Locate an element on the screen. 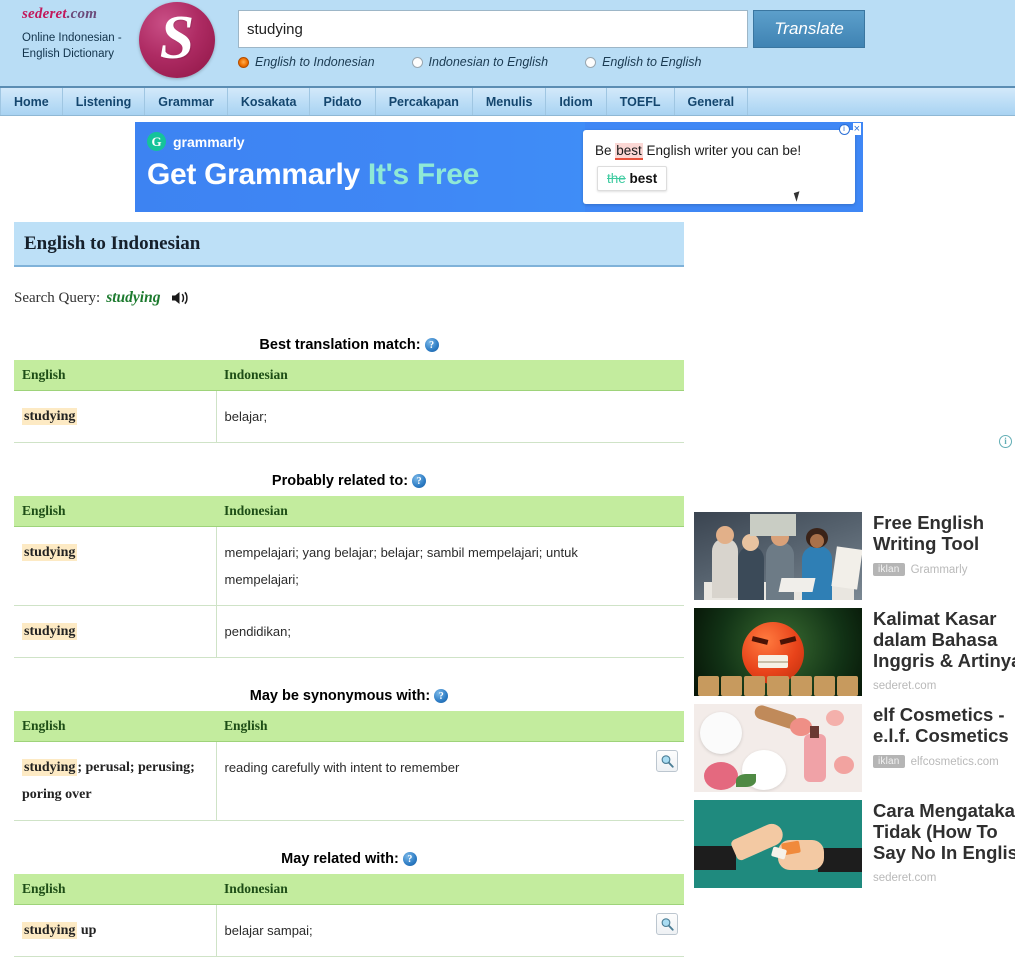 The width and height of the screenshot is (1015, 957). nav-item-toefl: TOEFL is located at coordinates (641, 101).